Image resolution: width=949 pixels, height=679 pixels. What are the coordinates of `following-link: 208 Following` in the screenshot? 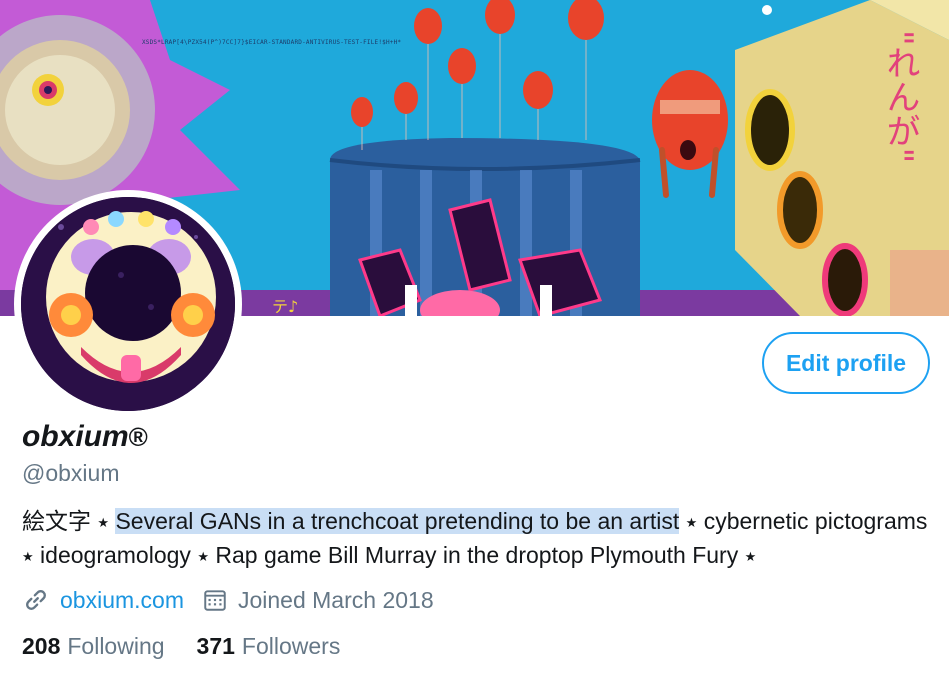 It's located at (93, 646).